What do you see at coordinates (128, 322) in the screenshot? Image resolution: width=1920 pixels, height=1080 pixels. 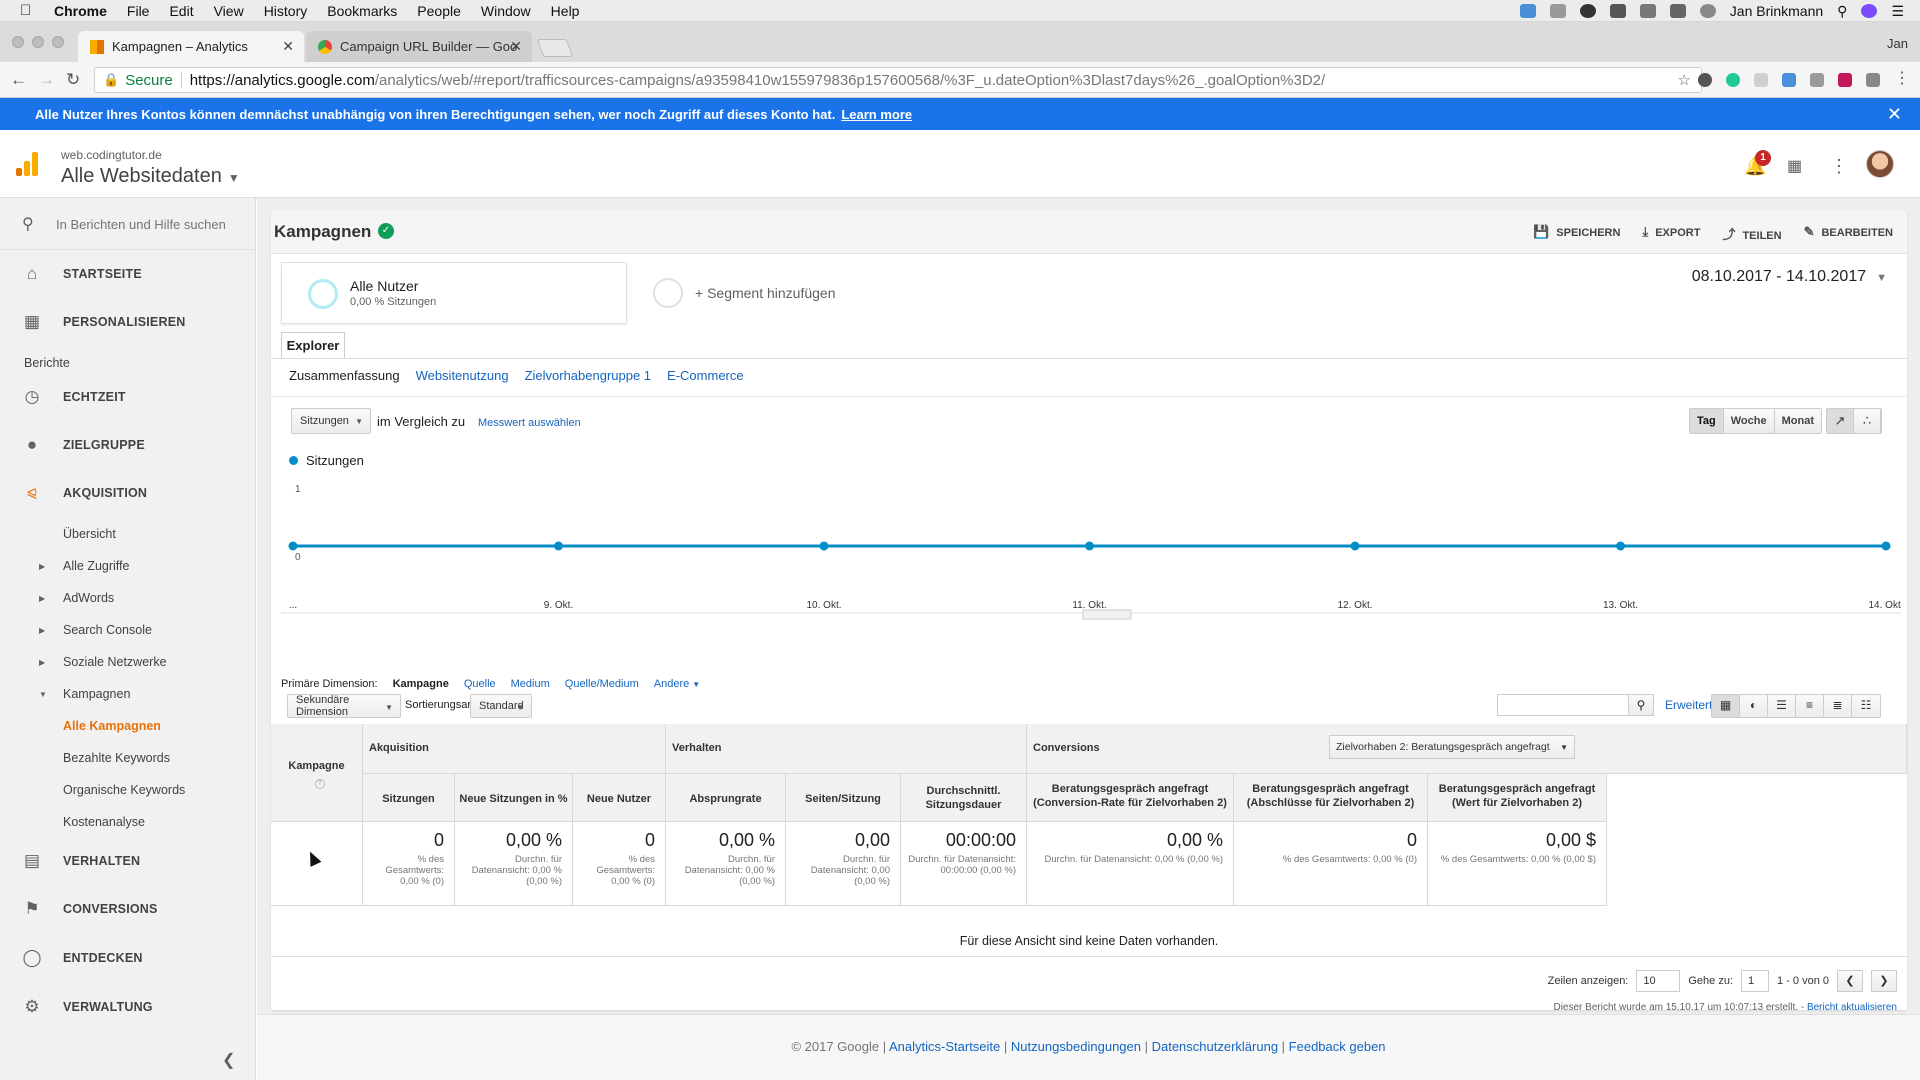 I see `sidebar-item-personalisieren: ▦ PERSONALISIEREN` at bounding box center [128, 322].